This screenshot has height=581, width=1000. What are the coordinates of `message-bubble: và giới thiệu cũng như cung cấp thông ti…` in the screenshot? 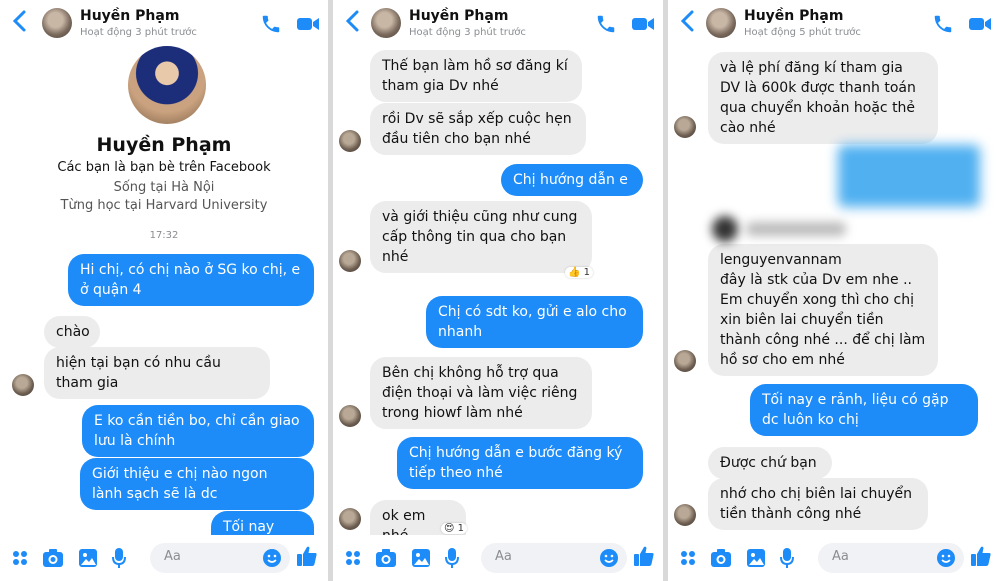 It's located at (481, 237).